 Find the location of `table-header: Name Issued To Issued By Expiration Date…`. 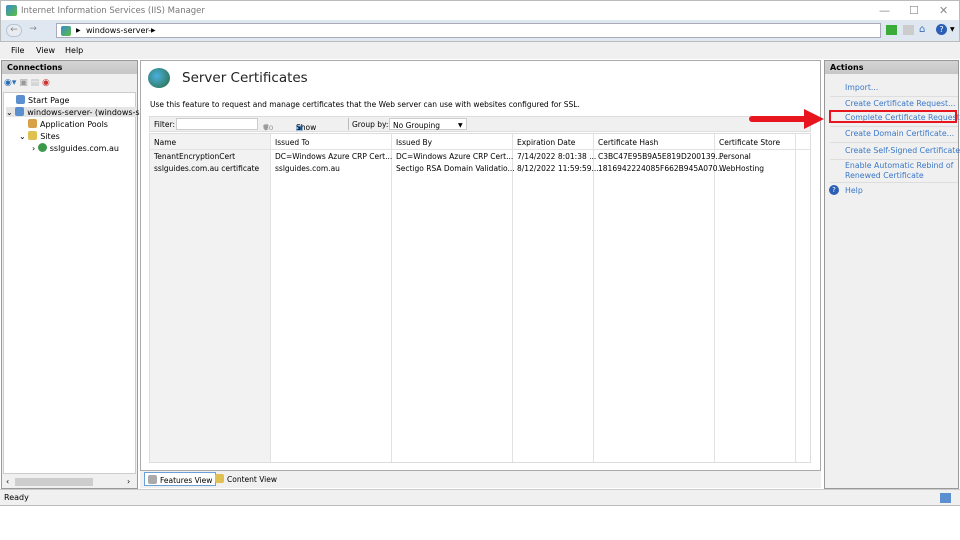

table-header: Name Issued To Issued By Expiration Date… is located at coordinates (480, 142).